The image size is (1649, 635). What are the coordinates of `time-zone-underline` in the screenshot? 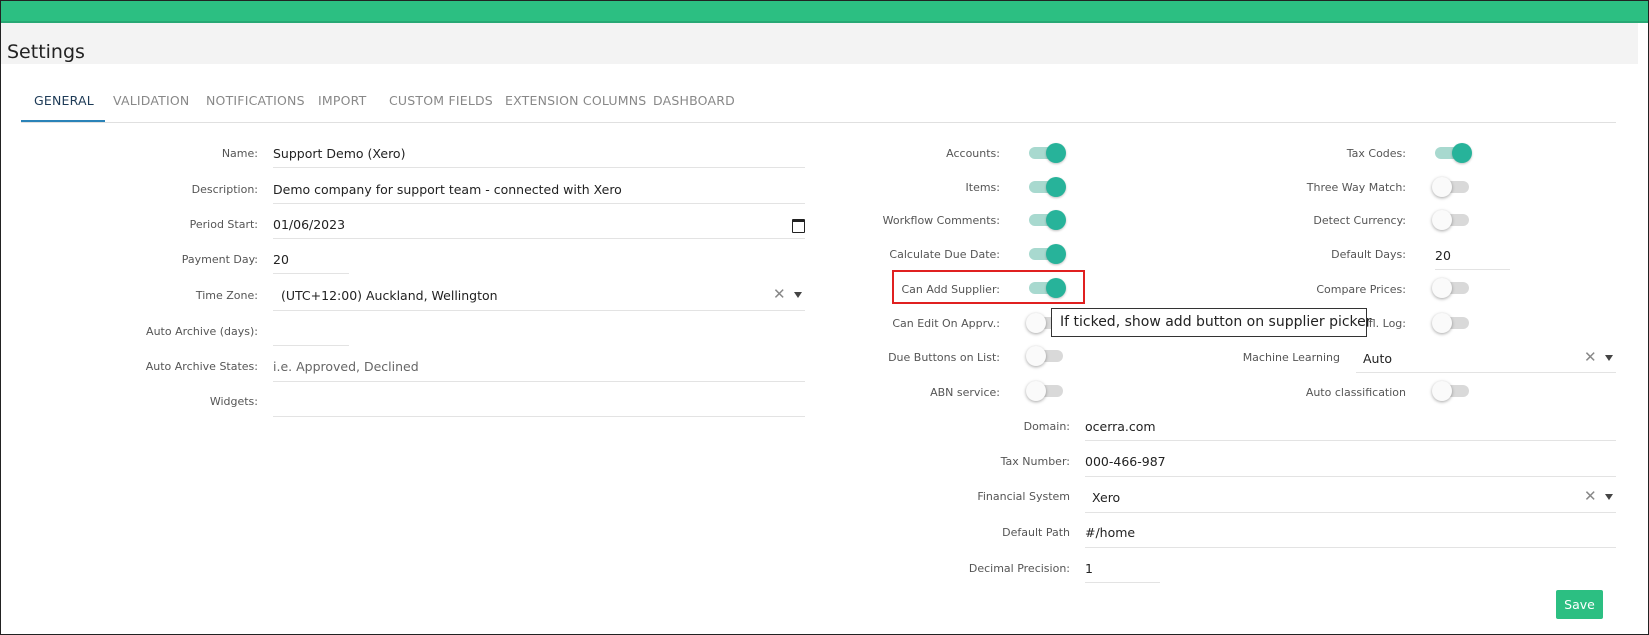 It's located at (539, 310).